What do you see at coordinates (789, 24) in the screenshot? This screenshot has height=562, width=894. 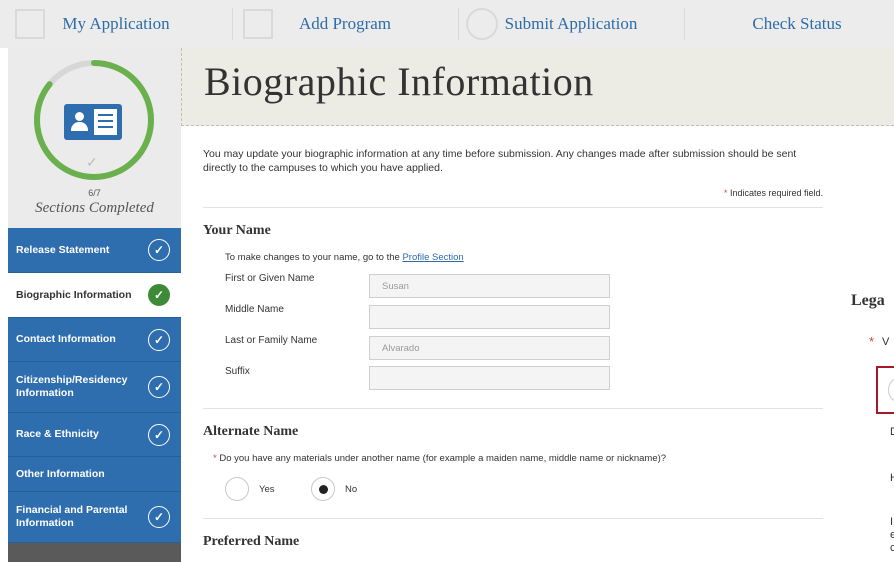 I see `tab-check-status: Check Status` at bounding box center [789, 24].